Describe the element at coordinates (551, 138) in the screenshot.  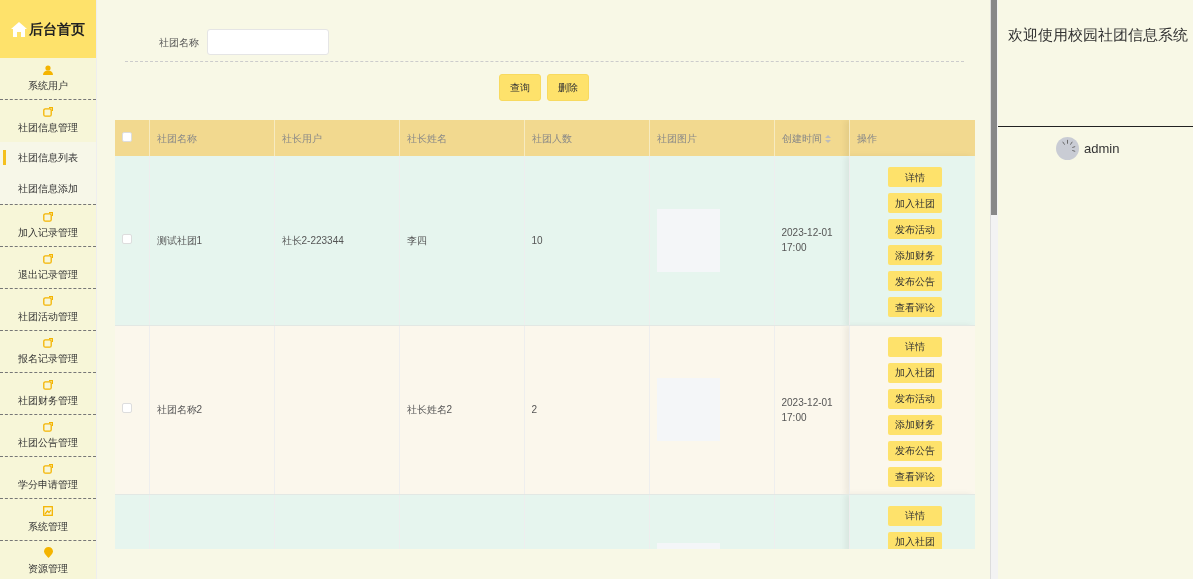
I see `column-header: 社团人数` at that location.